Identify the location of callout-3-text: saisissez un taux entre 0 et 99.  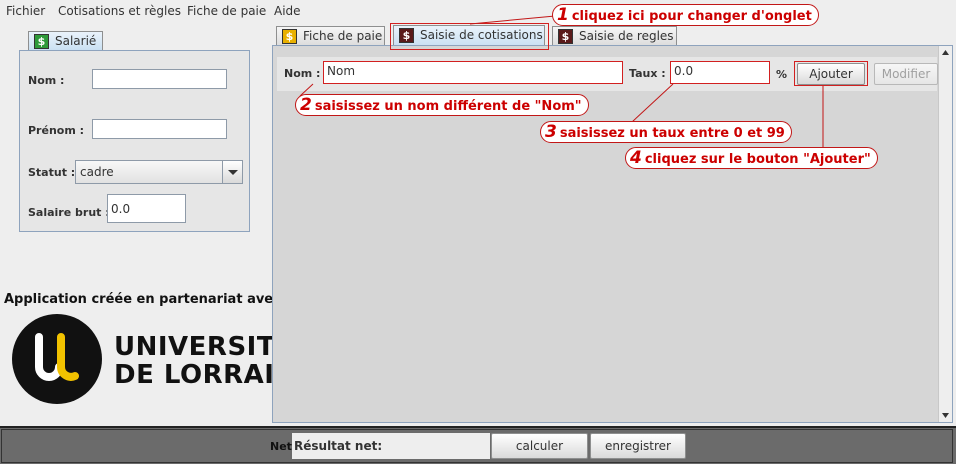
(672, 133).